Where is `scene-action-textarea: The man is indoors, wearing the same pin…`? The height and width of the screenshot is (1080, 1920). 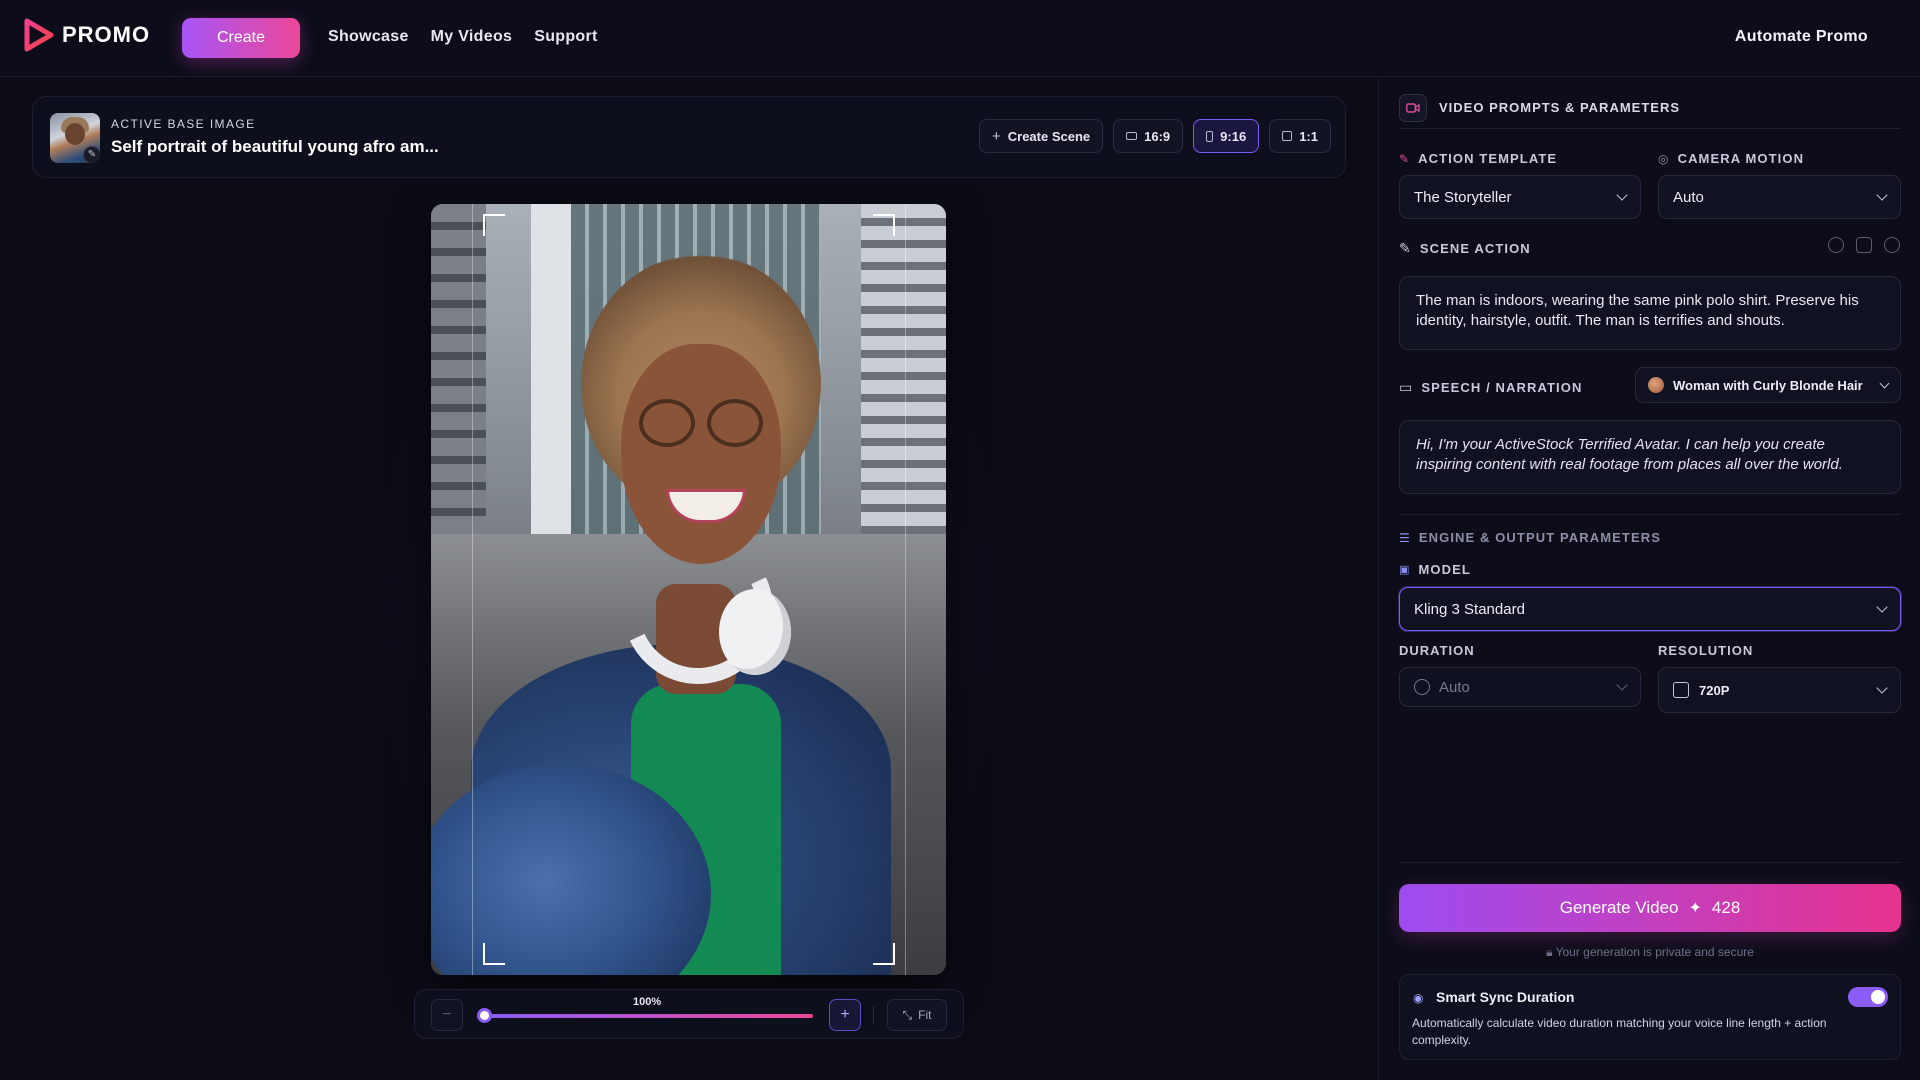 scene-action-textarea: The man is indoors, wearing the same pin… is located at coordinates (1650, 313).